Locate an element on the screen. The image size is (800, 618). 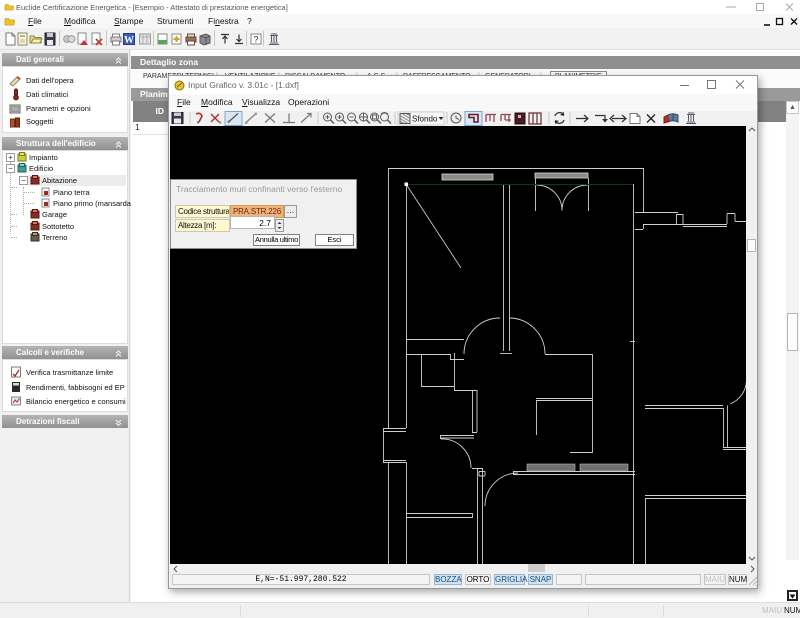
svg-text: W is located at coordinates (129, 40).